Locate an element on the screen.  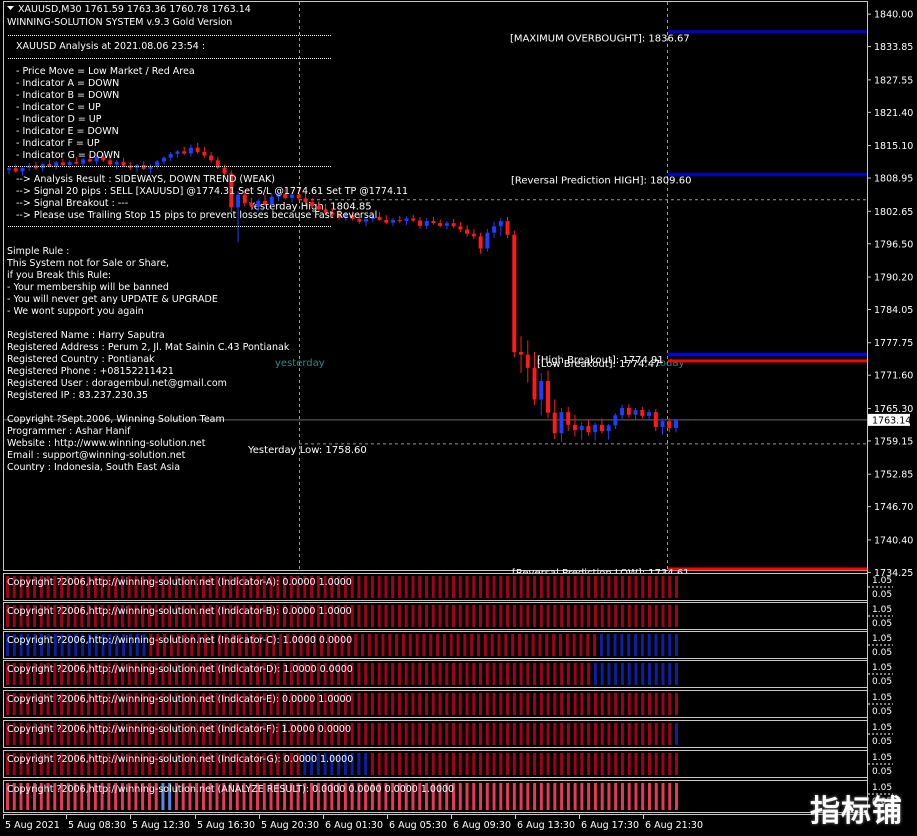
rule-line: Simple Rule : is located at coordinates (38, 251).